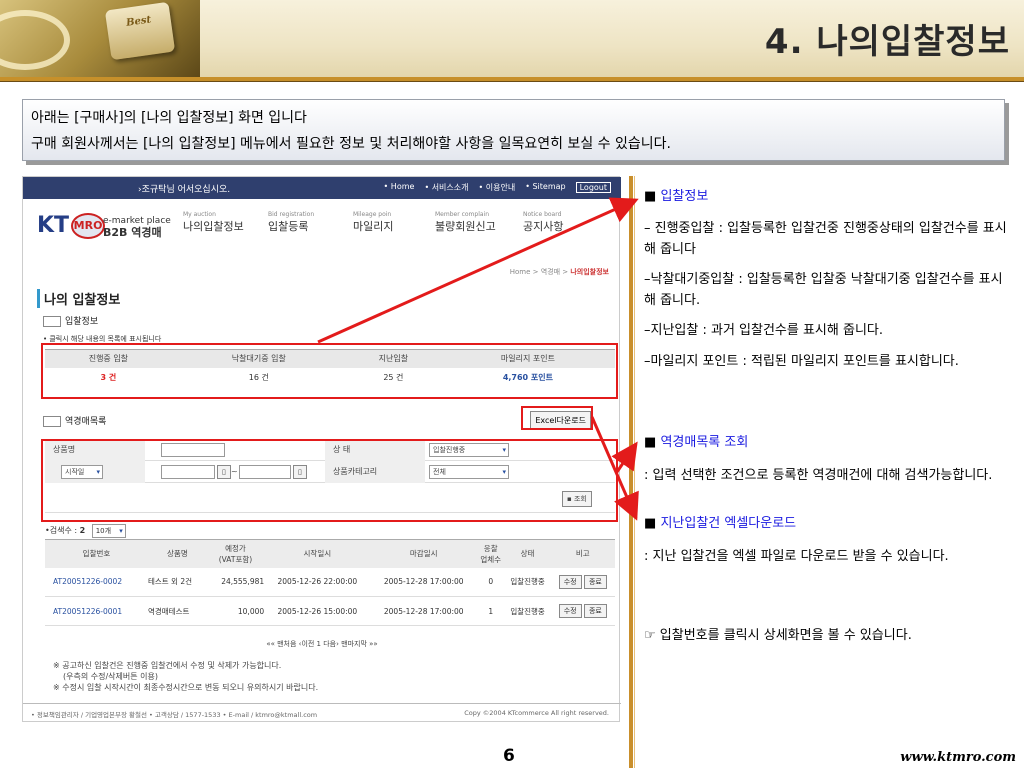 The image size is (1024, 768). I want to click on arrow-excel, so click(614, 468).